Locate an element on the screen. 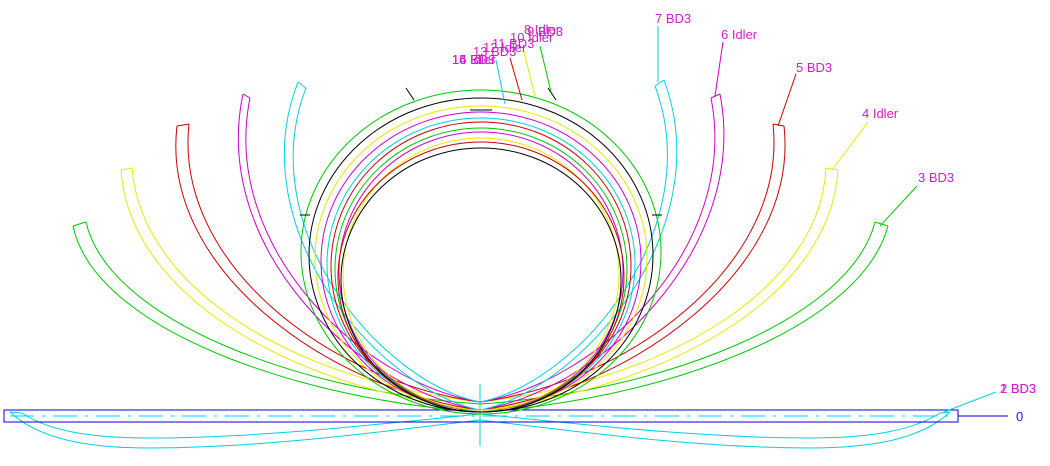 The width and height of the screenshot is (1050, 466). label-zero: 0 is located at coordinates (1019, 416).